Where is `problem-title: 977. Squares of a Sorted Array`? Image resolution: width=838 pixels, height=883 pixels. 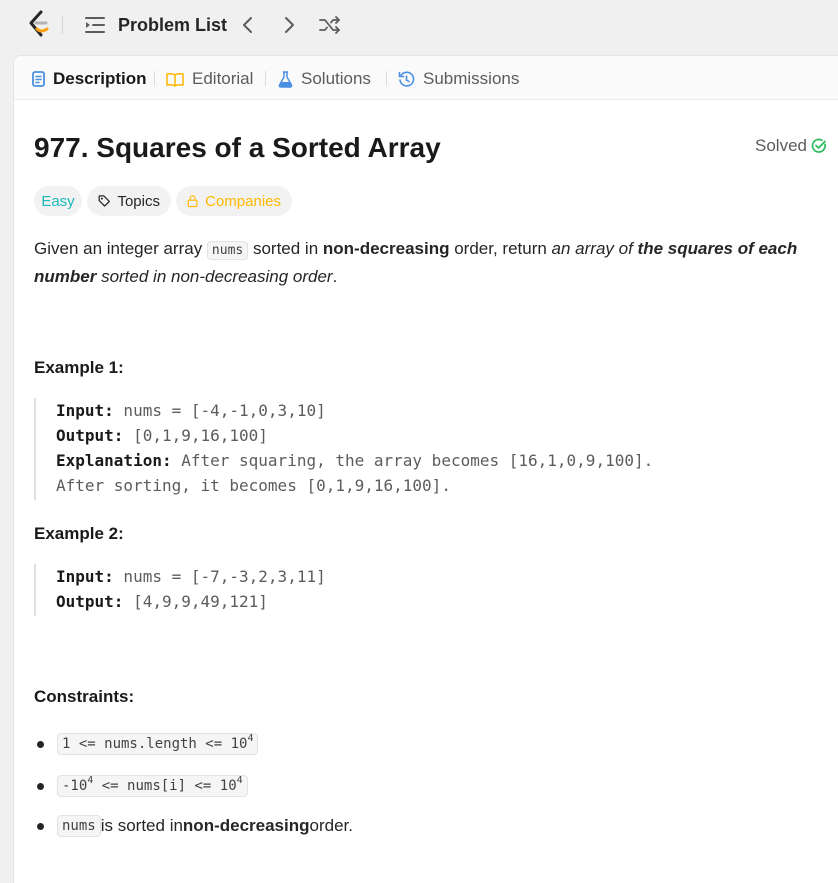
problem-title: 977. Squares of a Sorted Array is located at coordinates (237, 148).